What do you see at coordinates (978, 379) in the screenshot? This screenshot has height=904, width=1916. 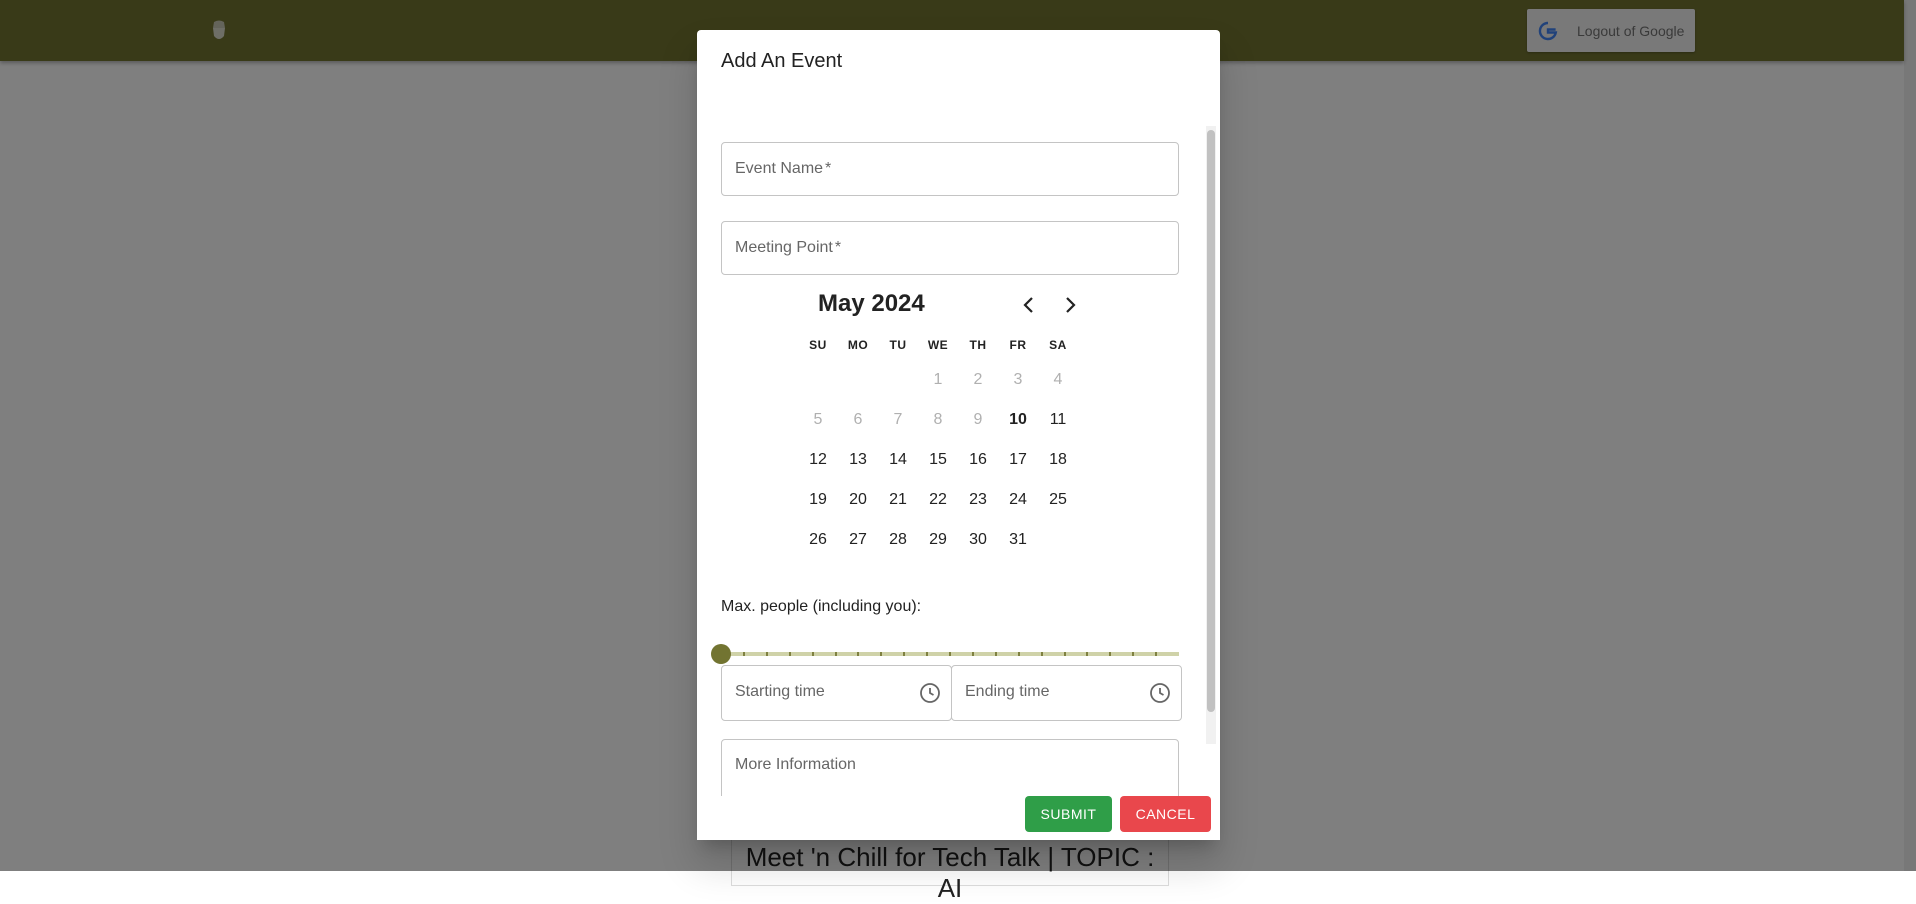 I see `calendar-day: 2` at bounding box center [978, 379].